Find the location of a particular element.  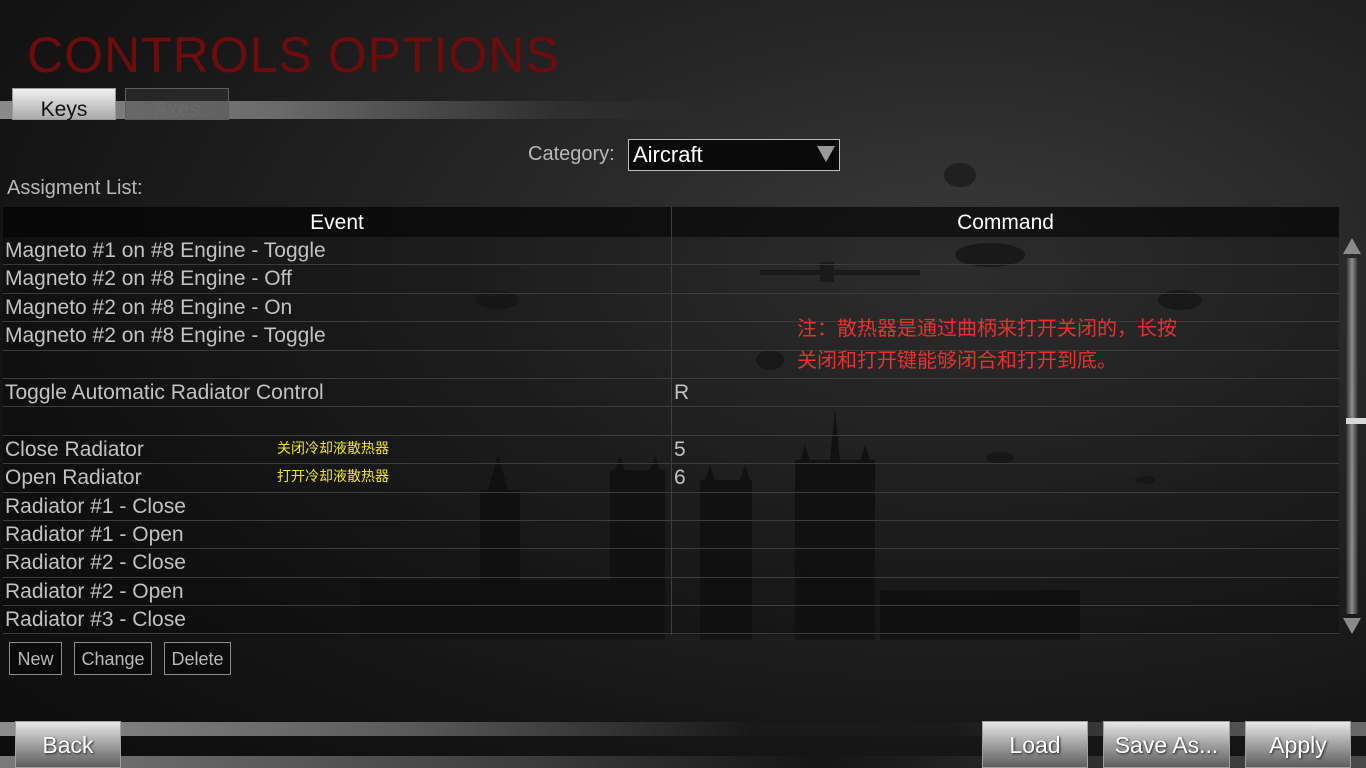

row-note: 关闭冷却液散热器 is located at coordinates (333, 448).